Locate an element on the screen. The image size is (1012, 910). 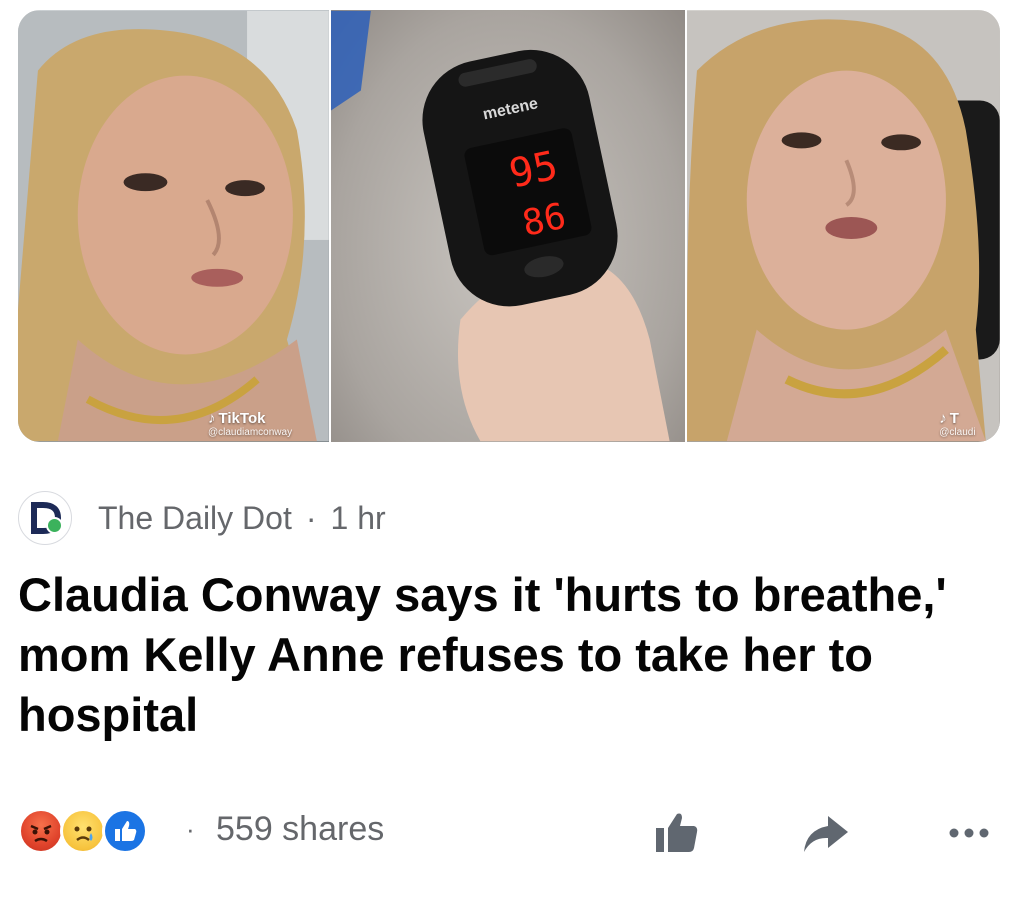
post-footer: · 559 shares is located at coordinates (508, 832).